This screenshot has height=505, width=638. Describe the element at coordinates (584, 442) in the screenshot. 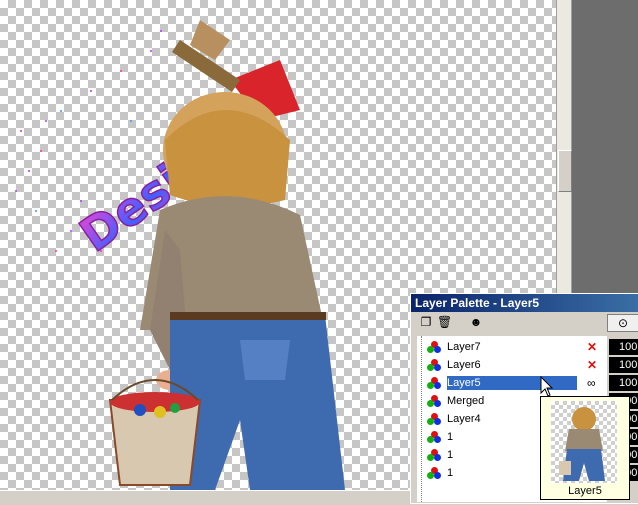

I see `layer-thumbnail` at that location.